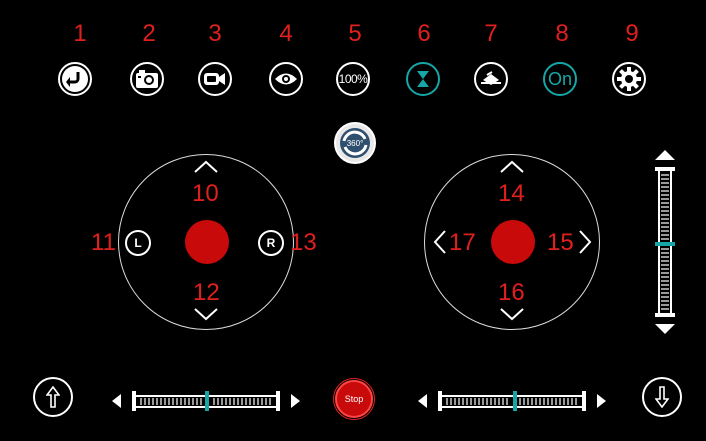 The width and height of the screenshot is (706, 441). I want to click on stop-button: Stop, so click(354, 399).